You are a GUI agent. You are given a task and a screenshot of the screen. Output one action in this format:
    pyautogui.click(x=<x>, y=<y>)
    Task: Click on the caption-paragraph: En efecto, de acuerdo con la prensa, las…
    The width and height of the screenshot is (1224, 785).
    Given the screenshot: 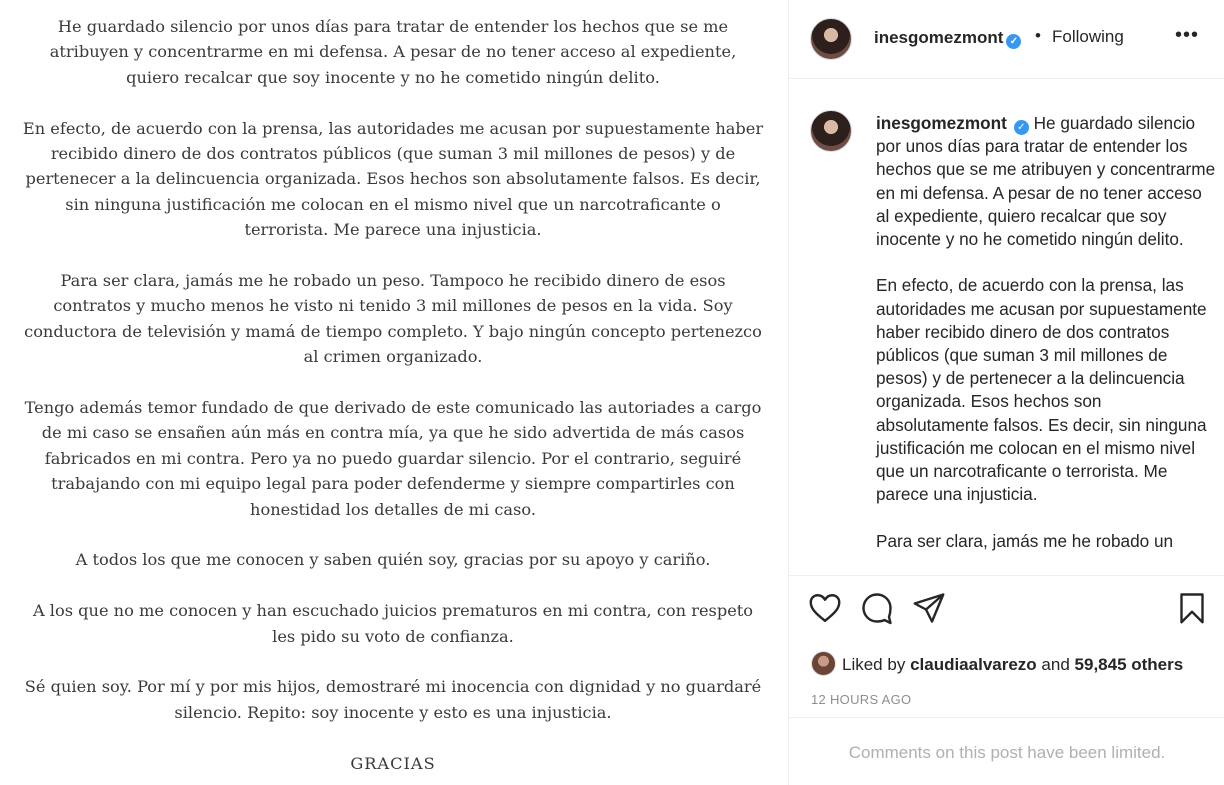 What is the action you would take?
    pyautogui.click(x=1041, y=390)
    